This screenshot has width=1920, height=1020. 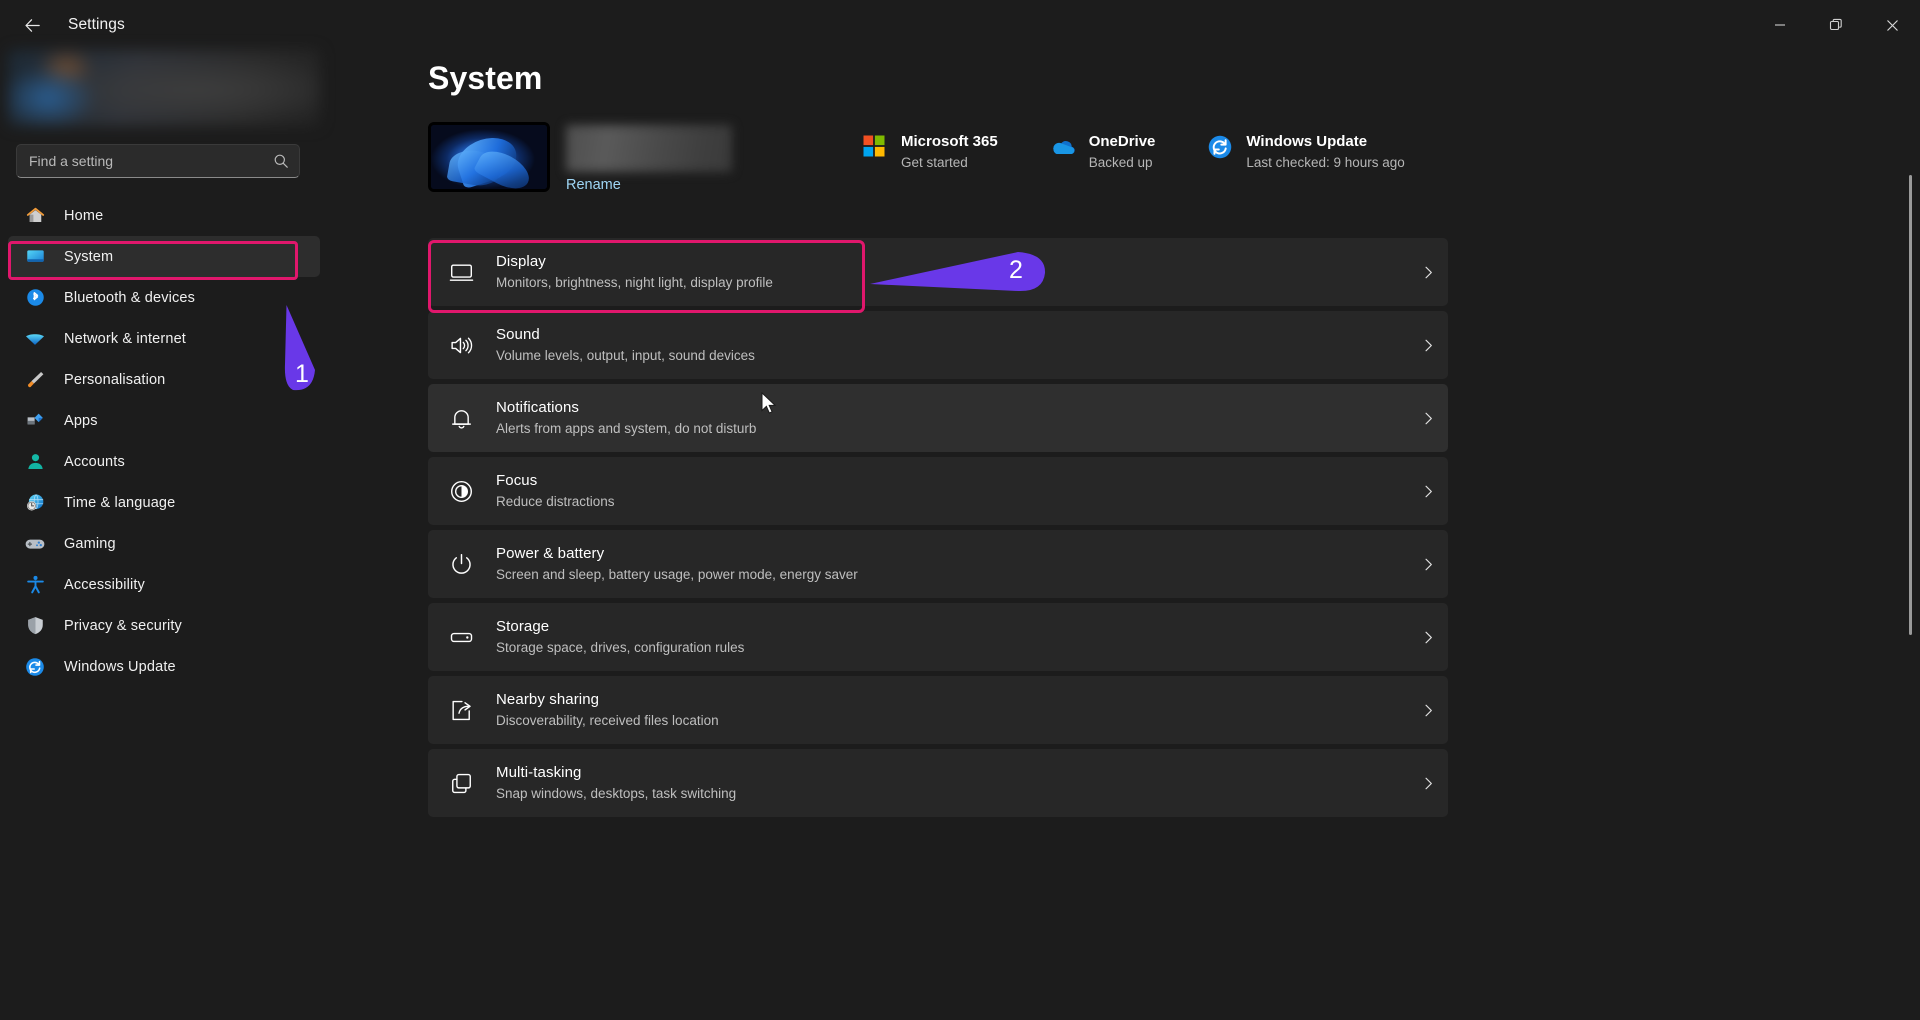 I want to click on onedrive-cloud-icon, so click(x=1063, y=147).